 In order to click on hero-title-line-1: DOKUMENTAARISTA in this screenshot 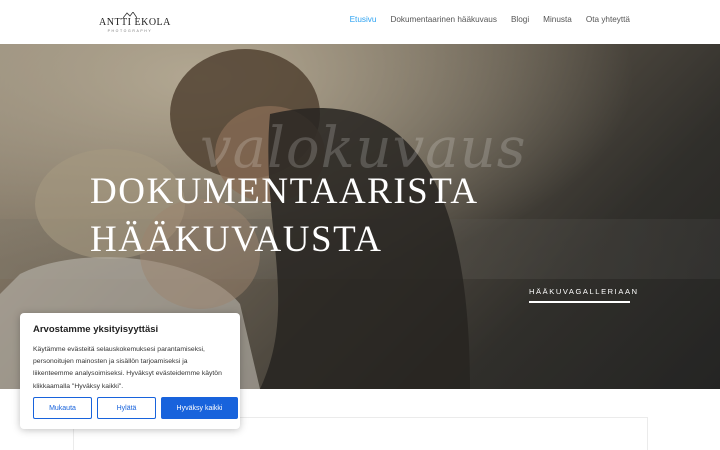, I will do `click(284, 191)`.